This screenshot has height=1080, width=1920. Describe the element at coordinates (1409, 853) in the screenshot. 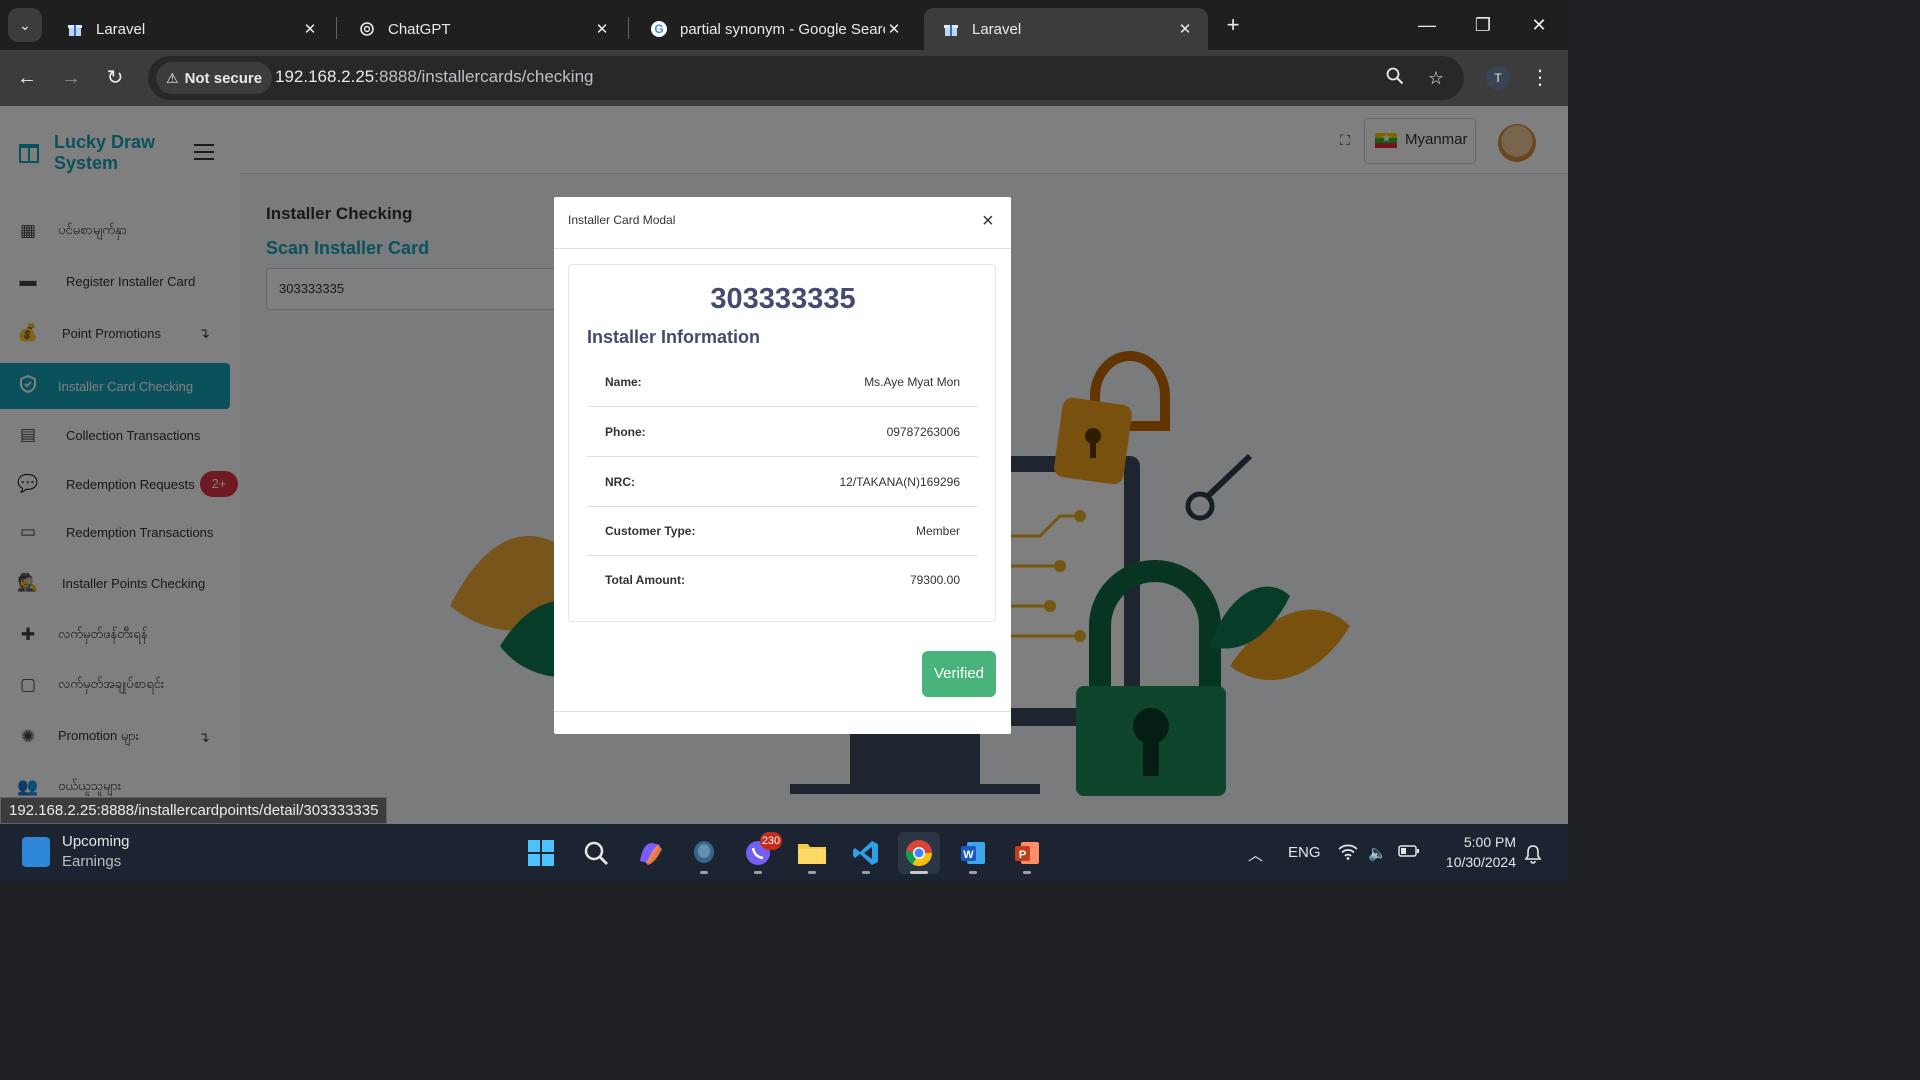

I see `battery-icon` at that location.